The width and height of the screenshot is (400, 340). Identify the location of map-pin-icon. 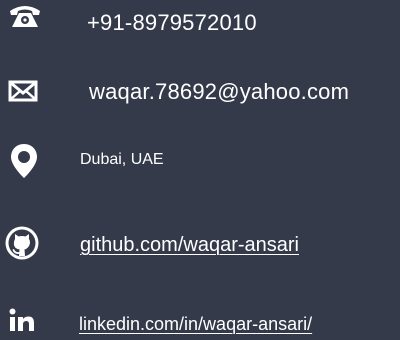
(24, 161).